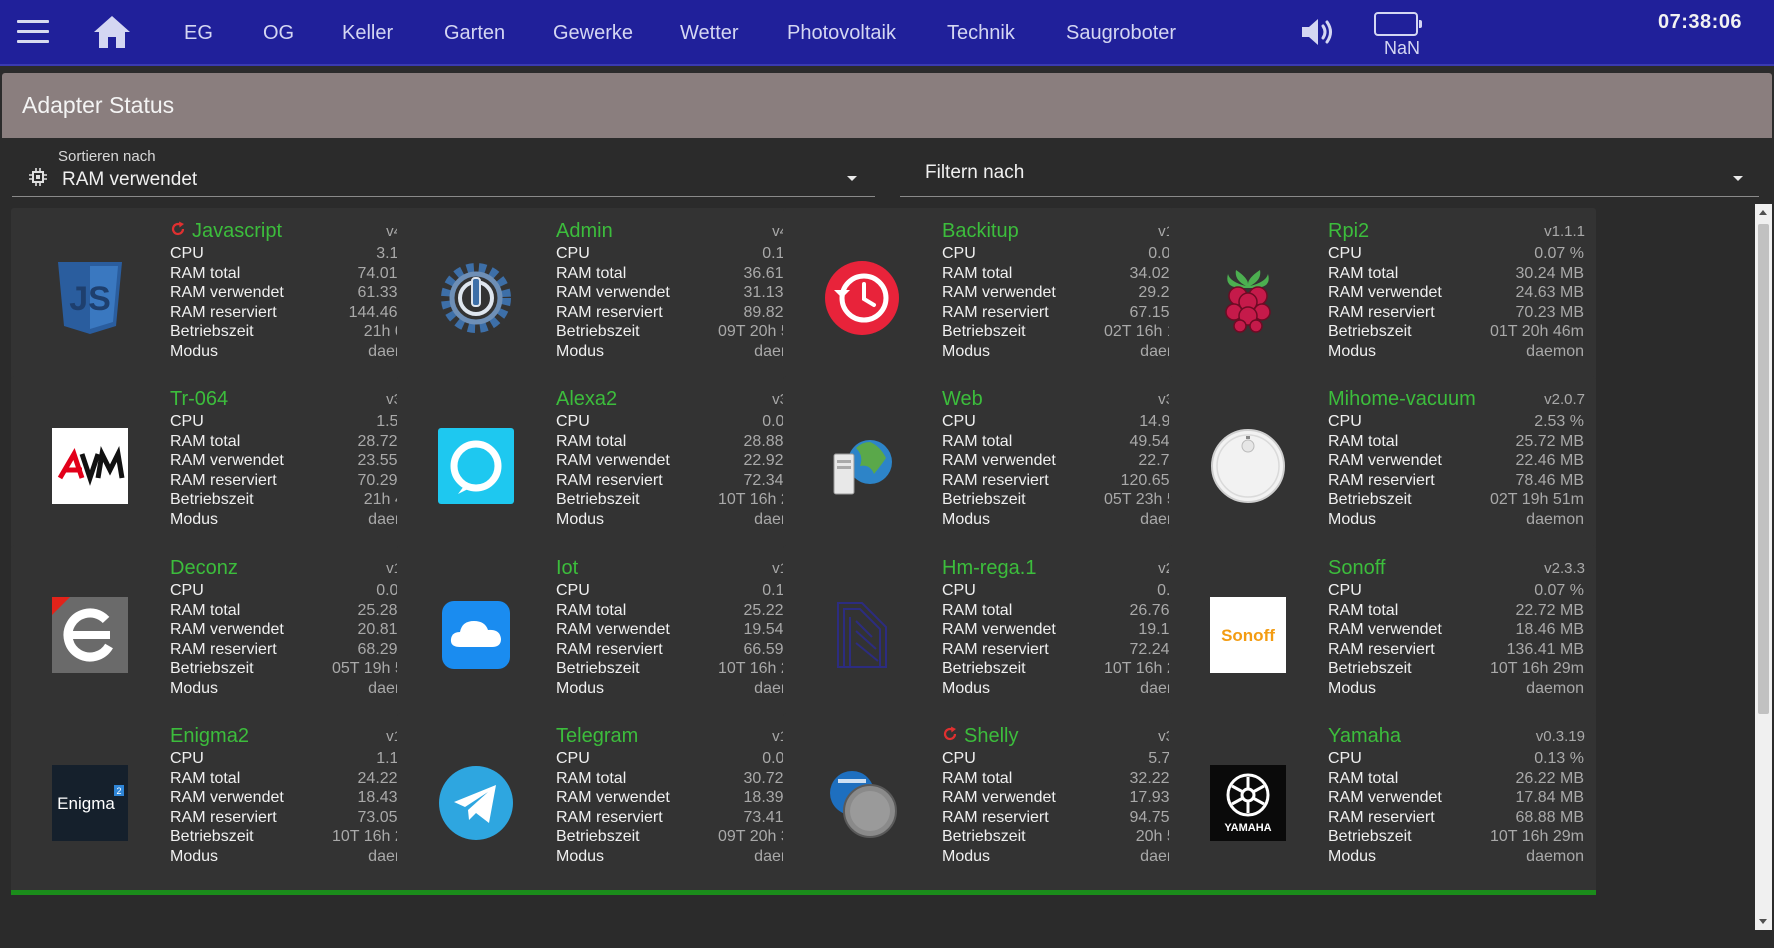  What do you see at coordinates (107, 156) in the screenshot?
I see `sort-label: Sortieren nach` at bounding box center [107, 156].